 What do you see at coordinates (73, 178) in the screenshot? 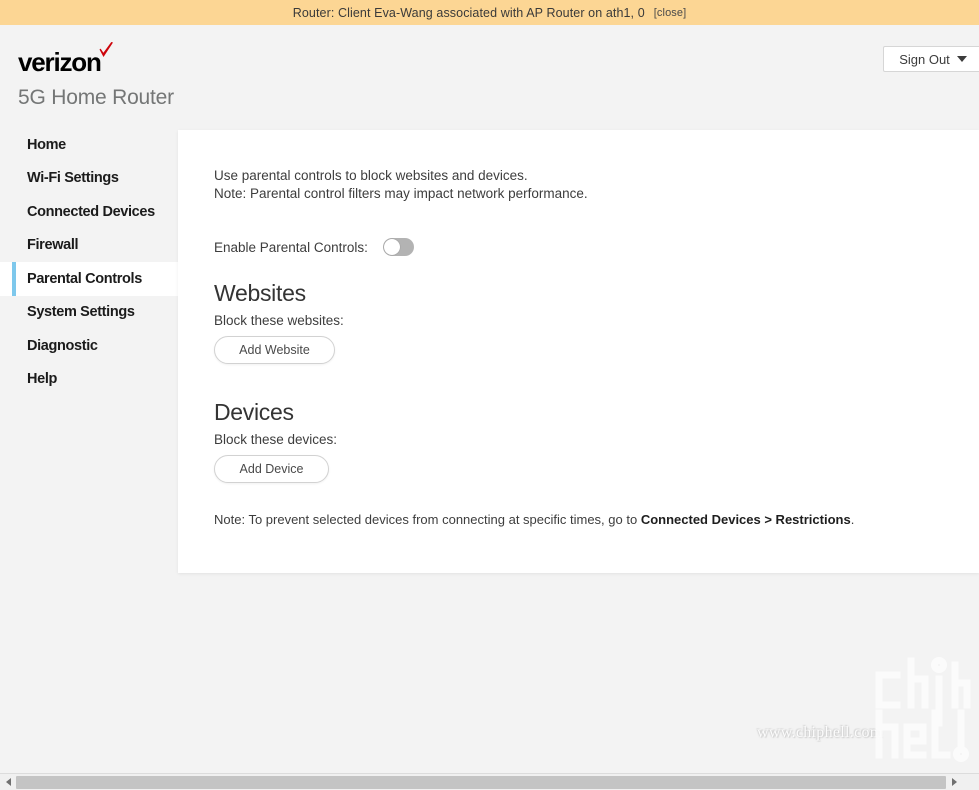
I see `sidebar-item-label: Wi-Fi Settings` at bounding box center [73, 178].